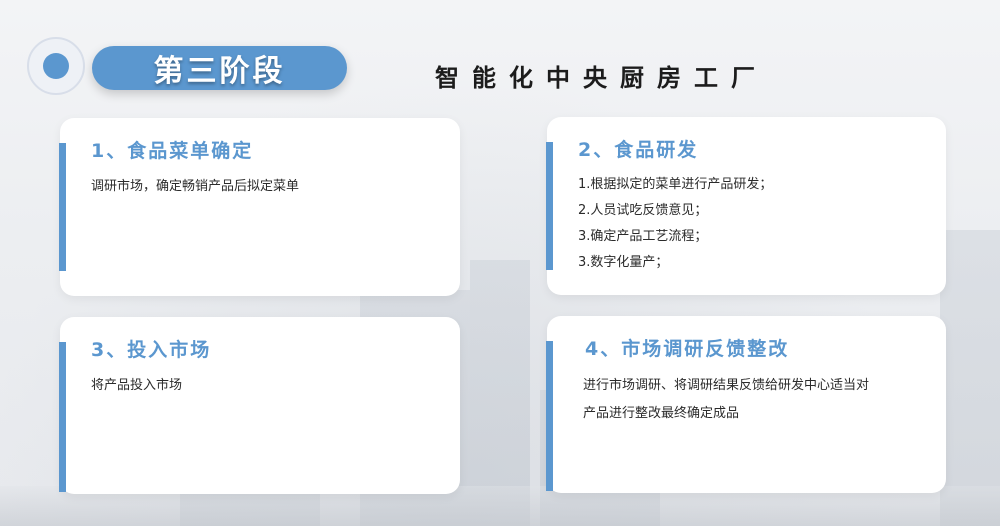 The height and width of the screenshot is (526, 1000). I want to click on card-title: 1、食品菜单确定, so click(172, 151).